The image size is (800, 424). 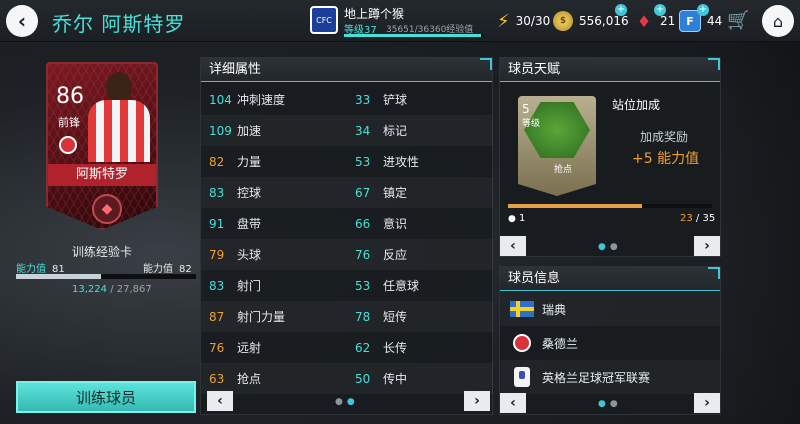 What do you see at coordinates (274, 285) in the screenshot?
I see `attribute-row: 83 射门` at bounding box center [274, 285].